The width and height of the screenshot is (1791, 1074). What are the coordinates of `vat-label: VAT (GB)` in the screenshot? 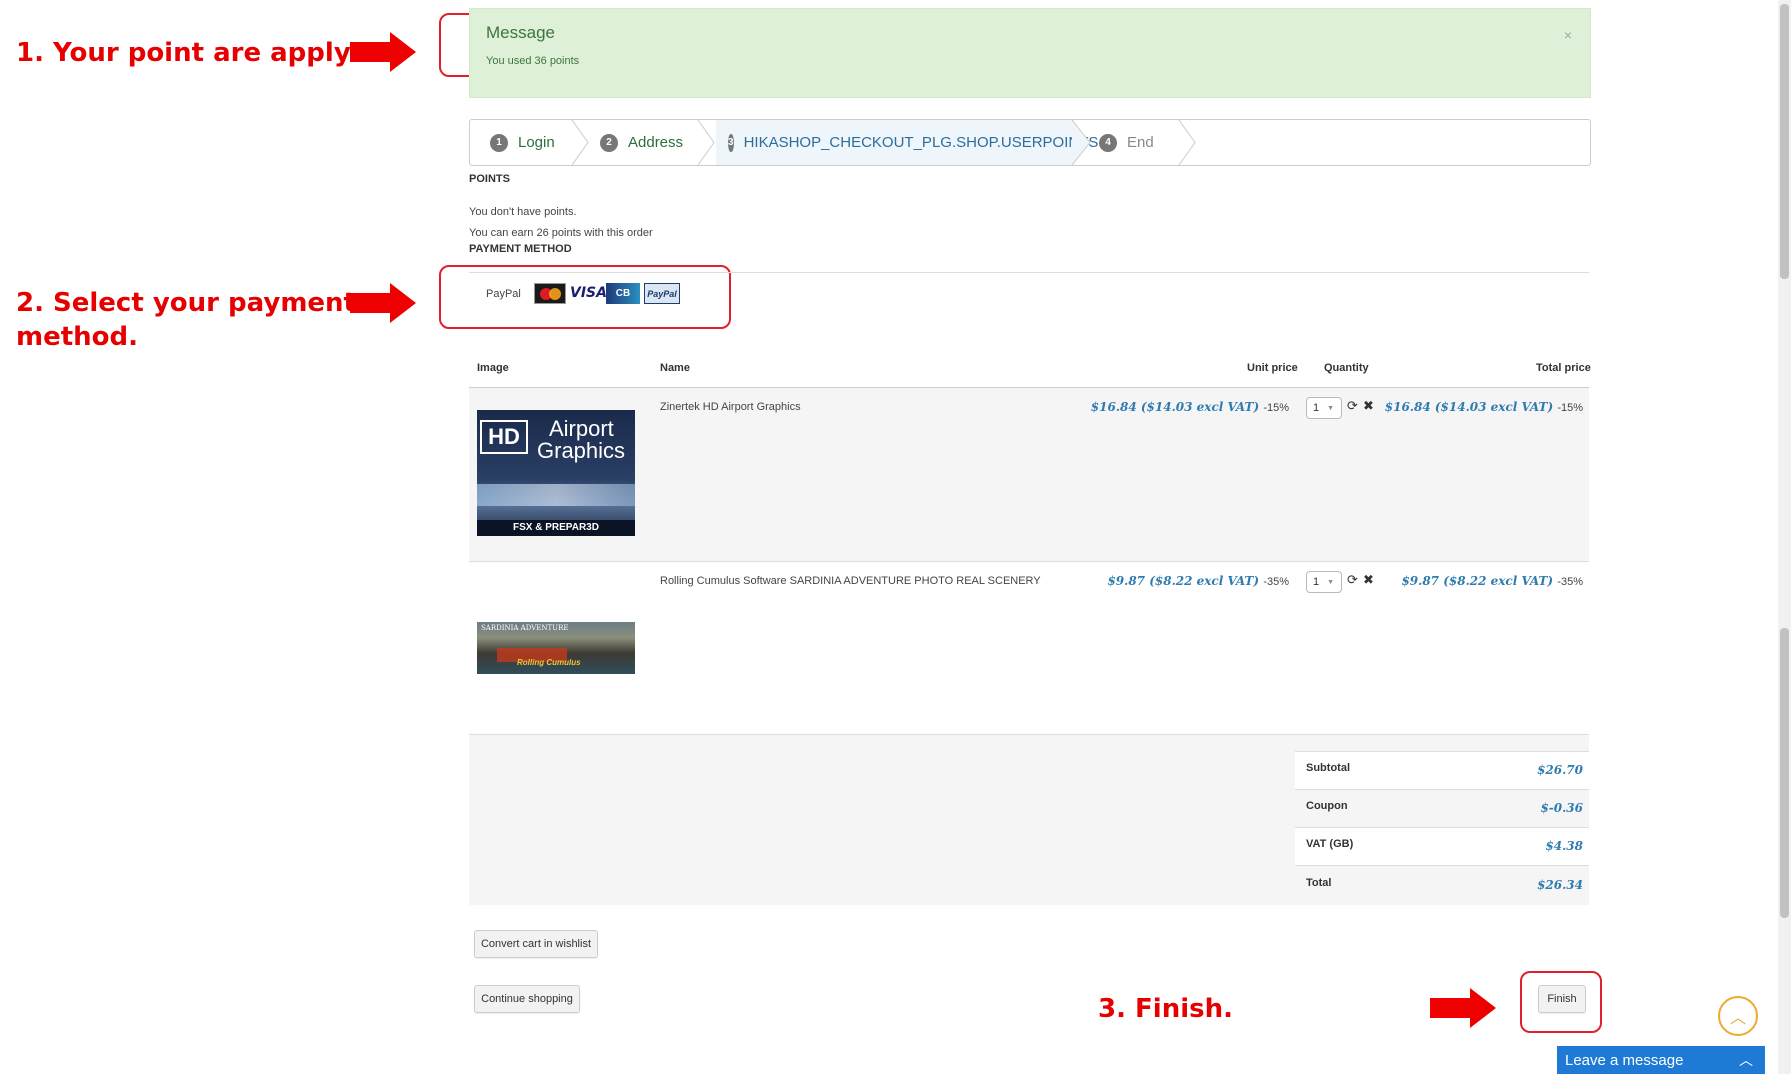 It's located at (1330, 844).